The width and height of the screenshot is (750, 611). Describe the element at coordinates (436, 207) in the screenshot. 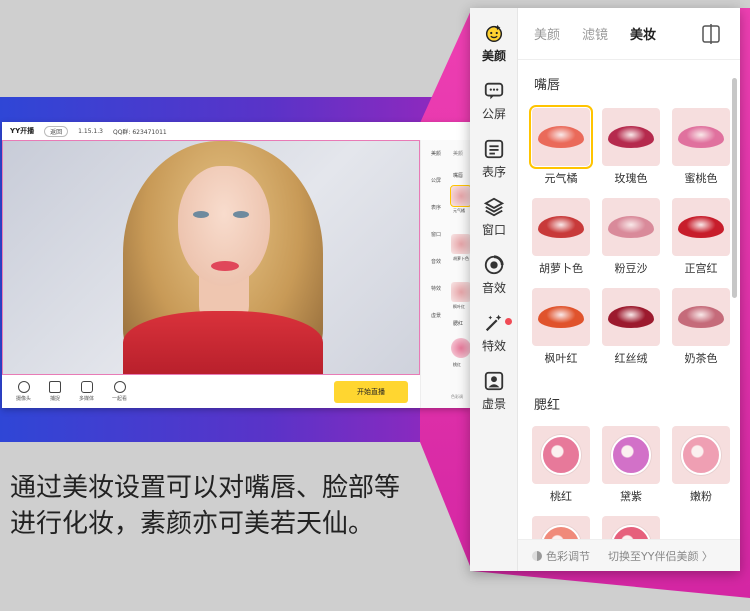

I see `preview-side-label: 表序` at that location.